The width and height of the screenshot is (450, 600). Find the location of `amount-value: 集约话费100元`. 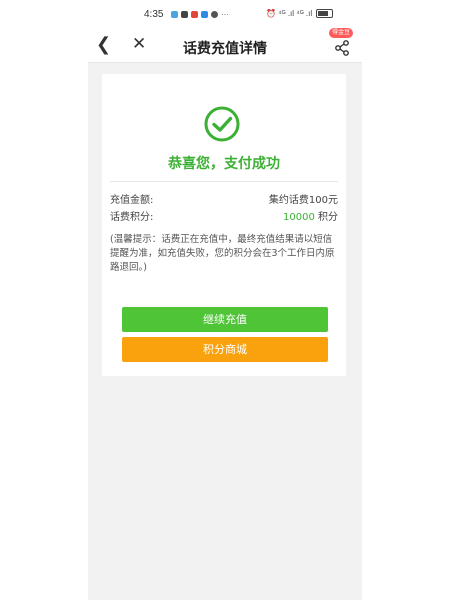

amount-value: 集约话费100元 is located at coordinates (303, 200).